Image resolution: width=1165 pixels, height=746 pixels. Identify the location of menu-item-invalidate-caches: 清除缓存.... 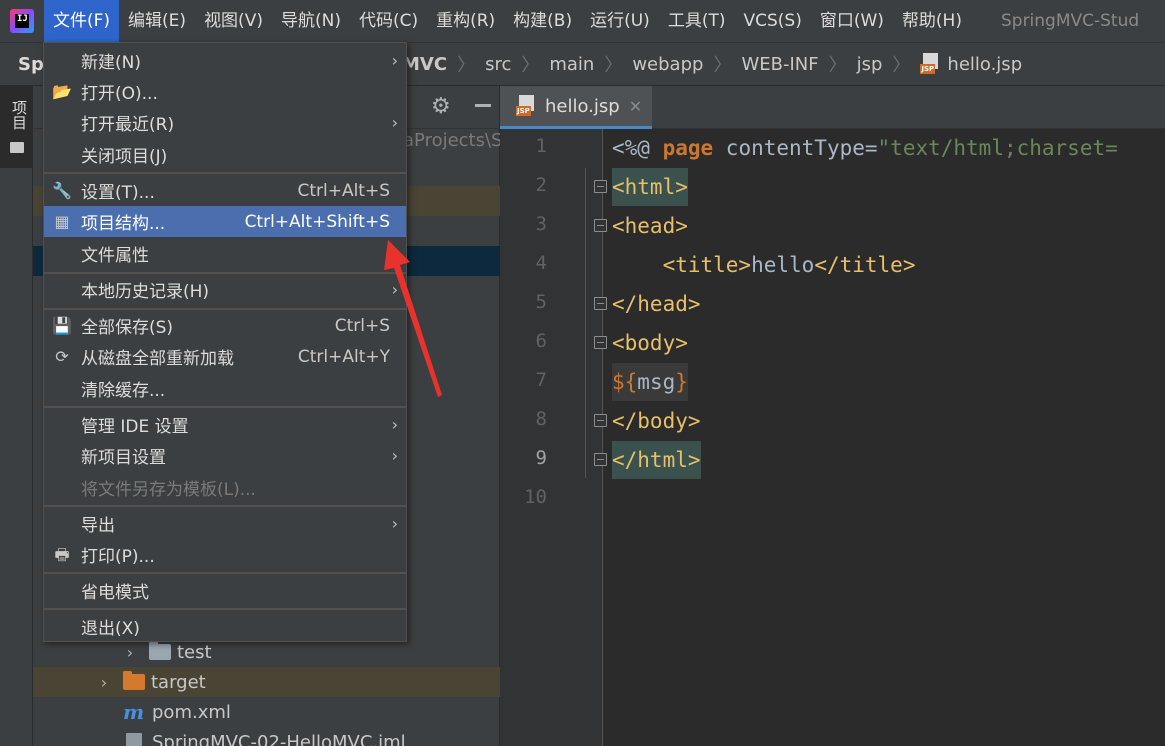
(225, 388).